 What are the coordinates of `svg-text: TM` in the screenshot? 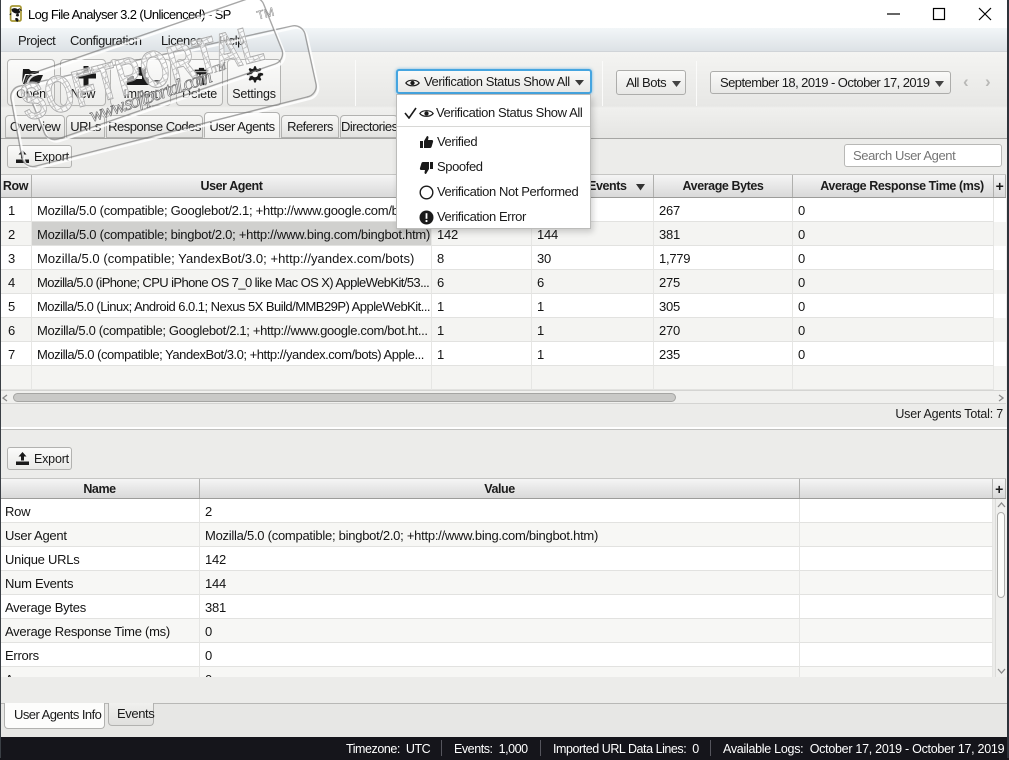 It's located at (265, 14).